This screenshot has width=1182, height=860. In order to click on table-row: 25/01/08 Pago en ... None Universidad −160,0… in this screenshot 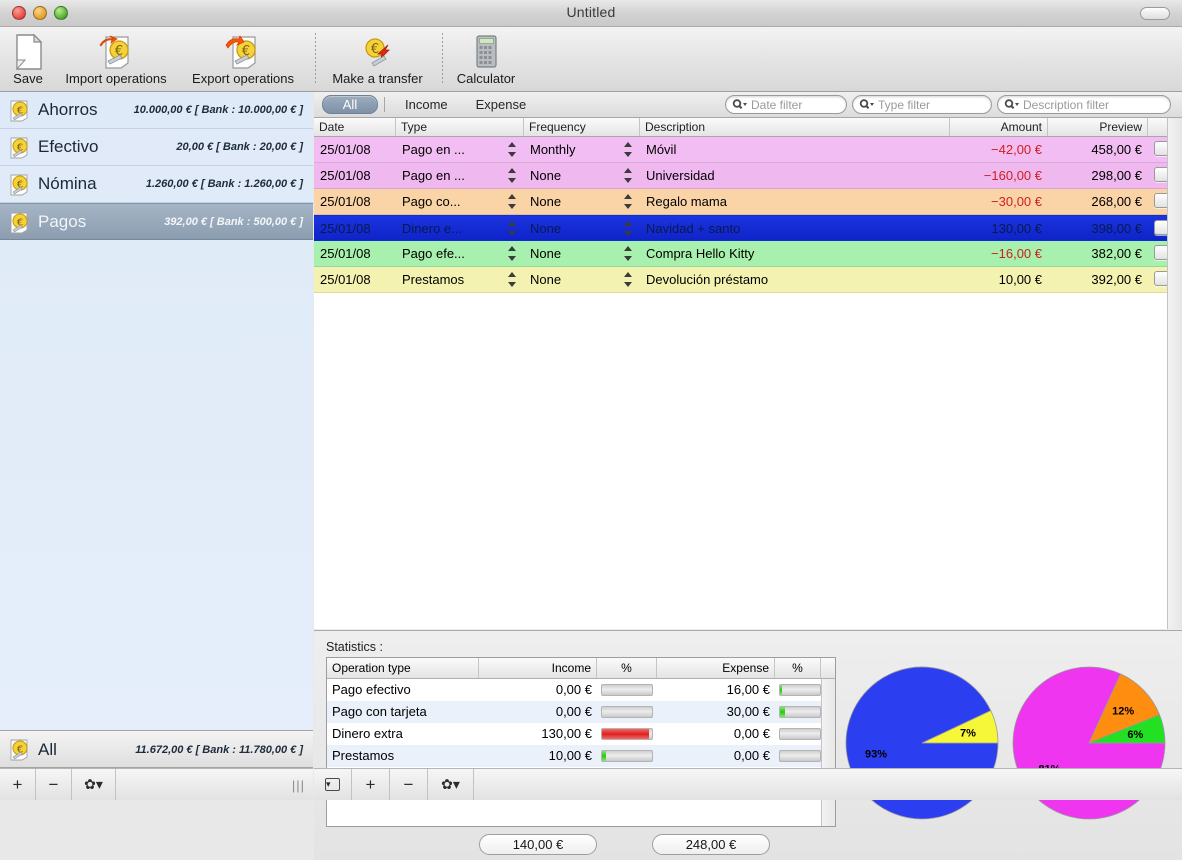, I will do `click(740, 176)`.